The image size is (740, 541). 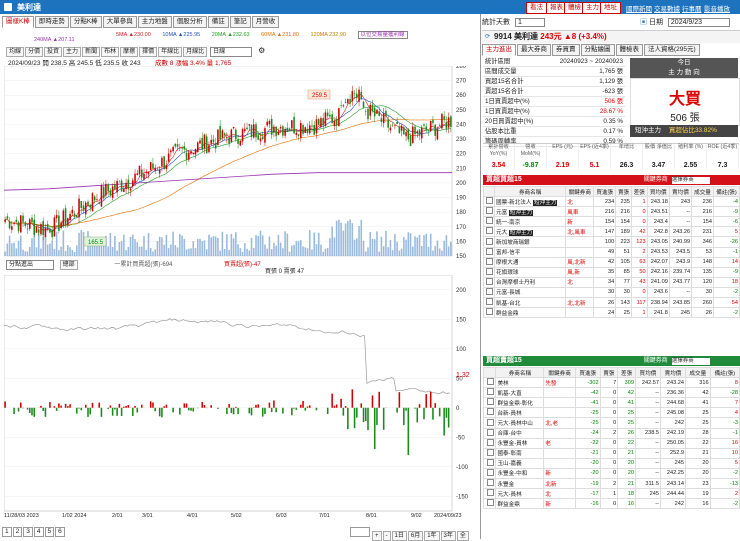 What do you see at coordinates (399, 536) in the screenshot?
I see `period-1d: 1日` at bounding box center [399, 536].